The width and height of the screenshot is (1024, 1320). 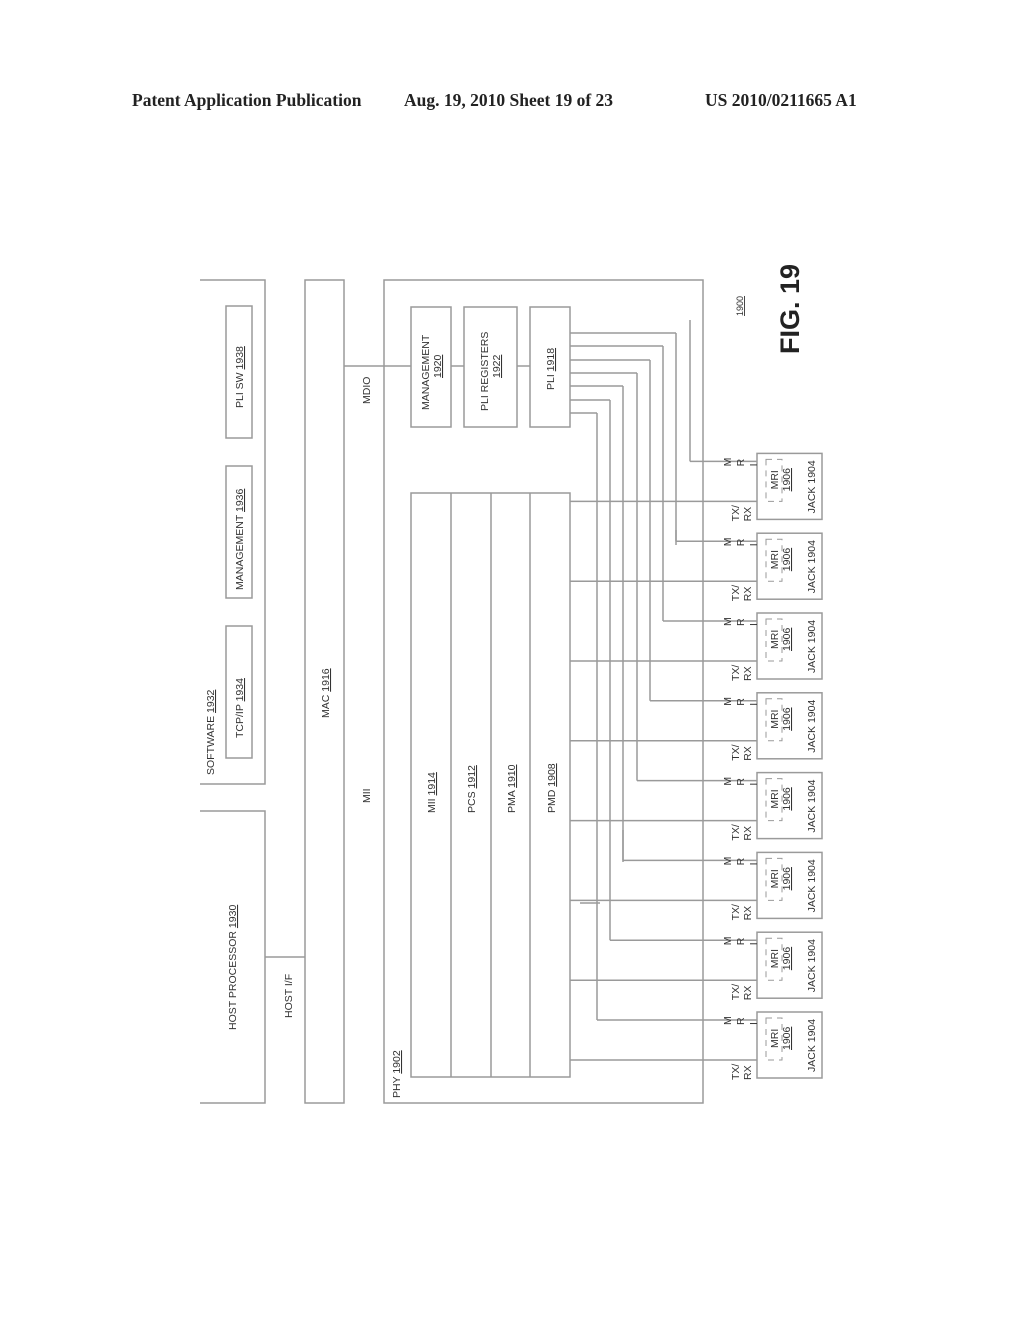 I want to click on figure-label: FIG. 19, so click(x=790, y=309).